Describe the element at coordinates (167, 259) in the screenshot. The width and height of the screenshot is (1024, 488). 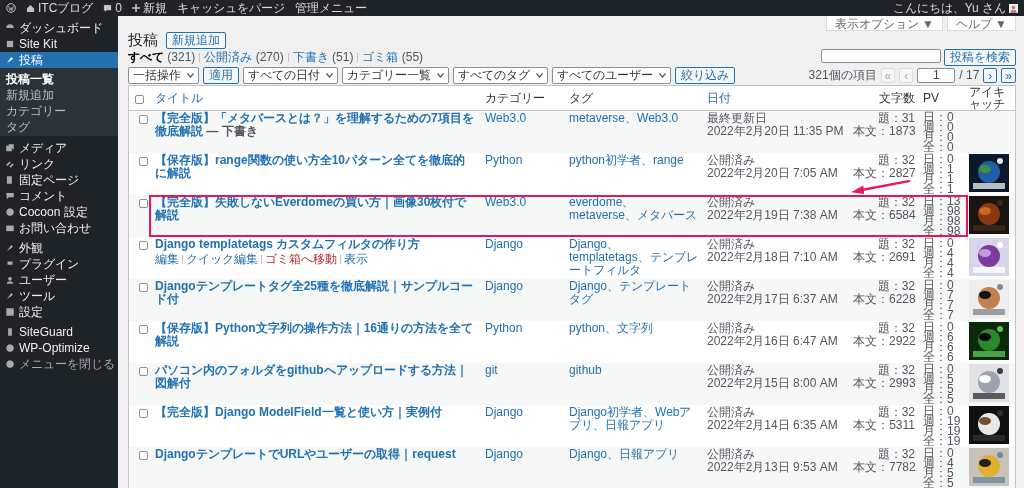
I see `row-action-link: 編集` at that location.